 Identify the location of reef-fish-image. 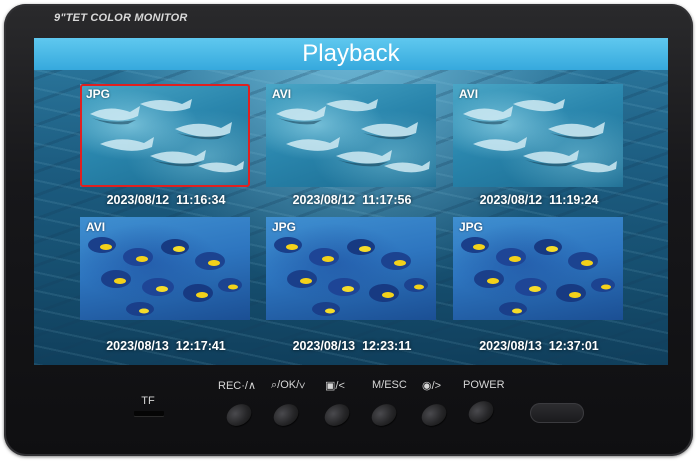
(165, 276).